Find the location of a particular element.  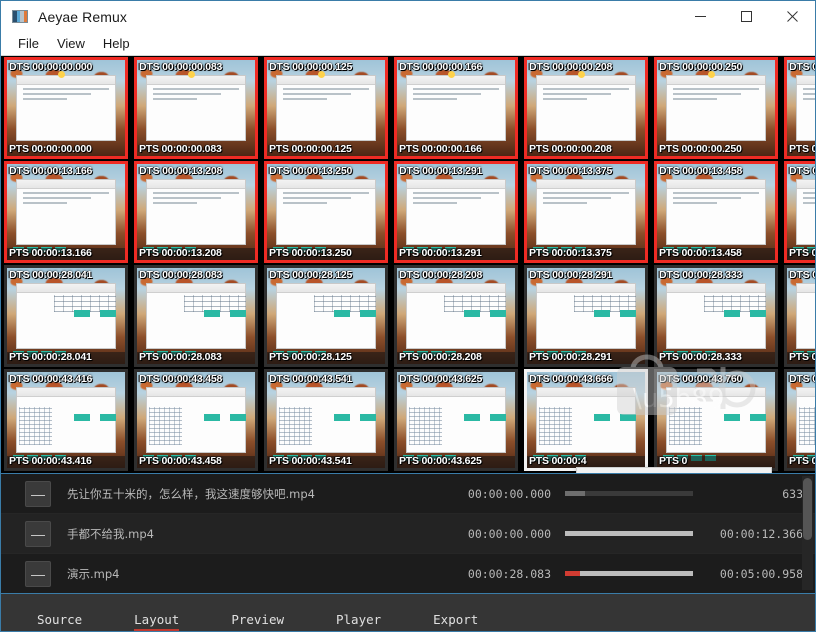

frame-thumbnail-image: DTS 00:00:13.375 PTS 00:00:13.375 is located at coordinates (586, 212).